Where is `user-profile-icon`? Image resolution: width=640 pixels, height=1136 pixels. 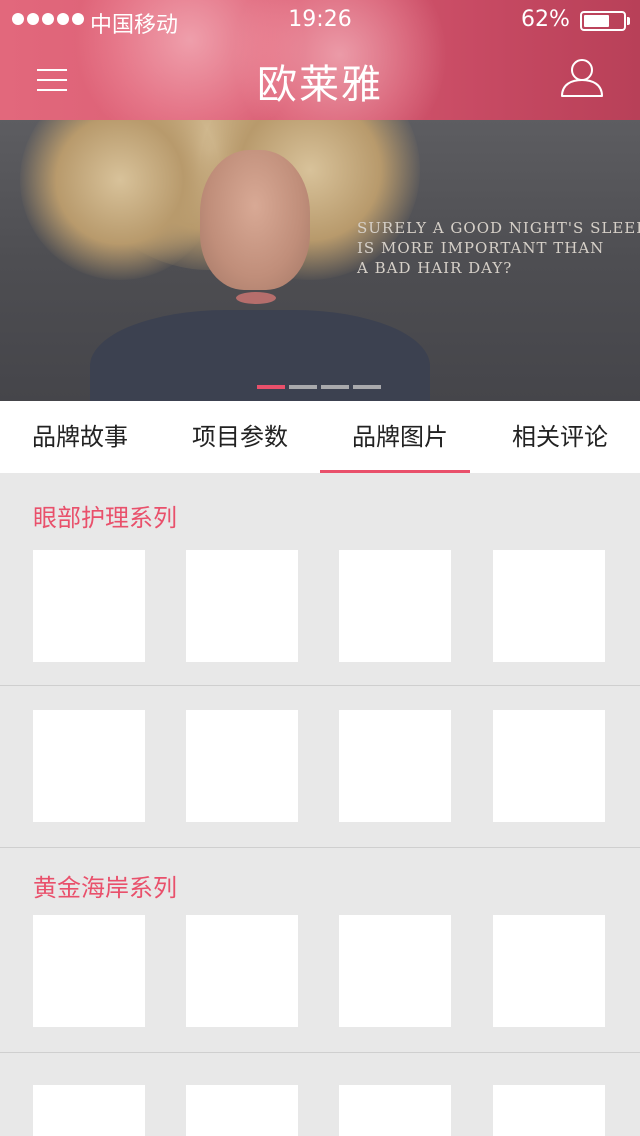 user-profile-icon is located at coordinates (582, 78).